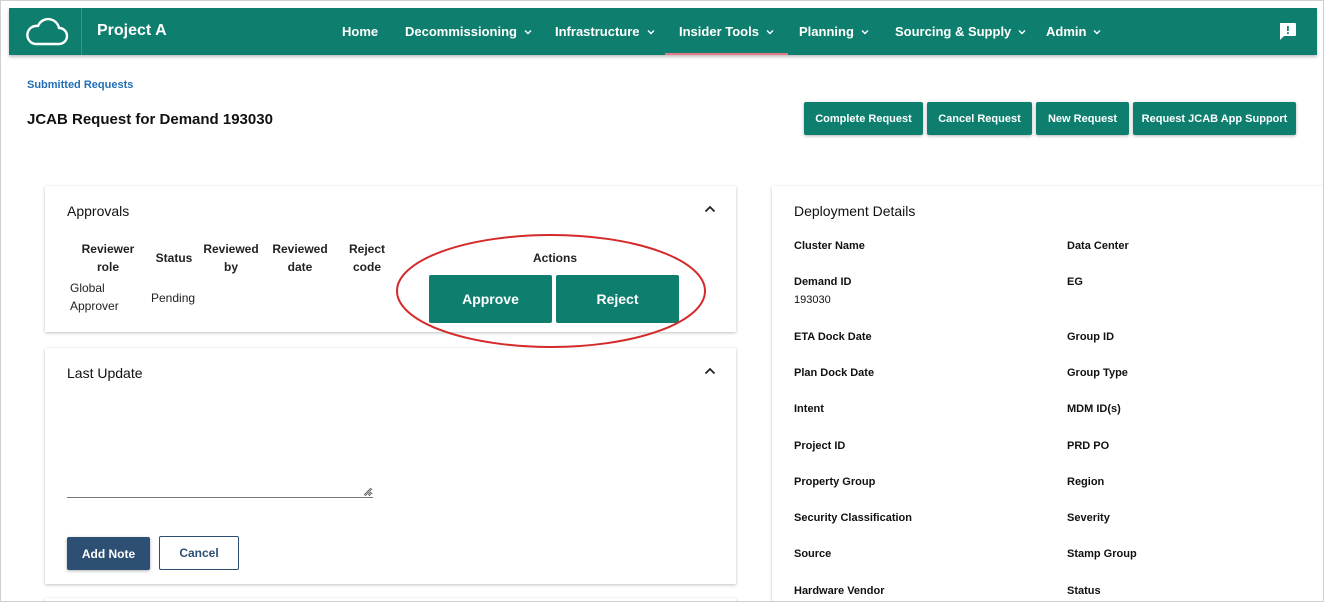 Image resolution: width=1324 pixels, height=602 pixels. Describe the element at coordinates (150, 119) in the screenshot. I see `page-title: JCAB Request for Demand 193030` at that location.